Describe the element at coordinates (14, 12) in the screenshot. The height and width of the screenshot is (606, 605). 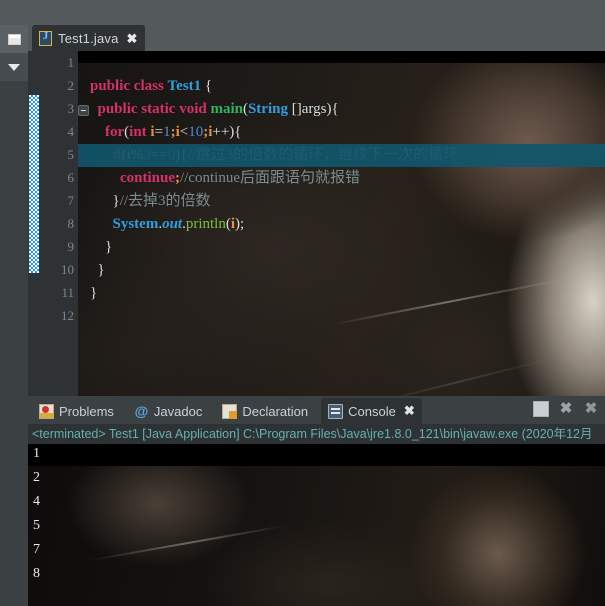
I see `left-view-bar-top` at that location.